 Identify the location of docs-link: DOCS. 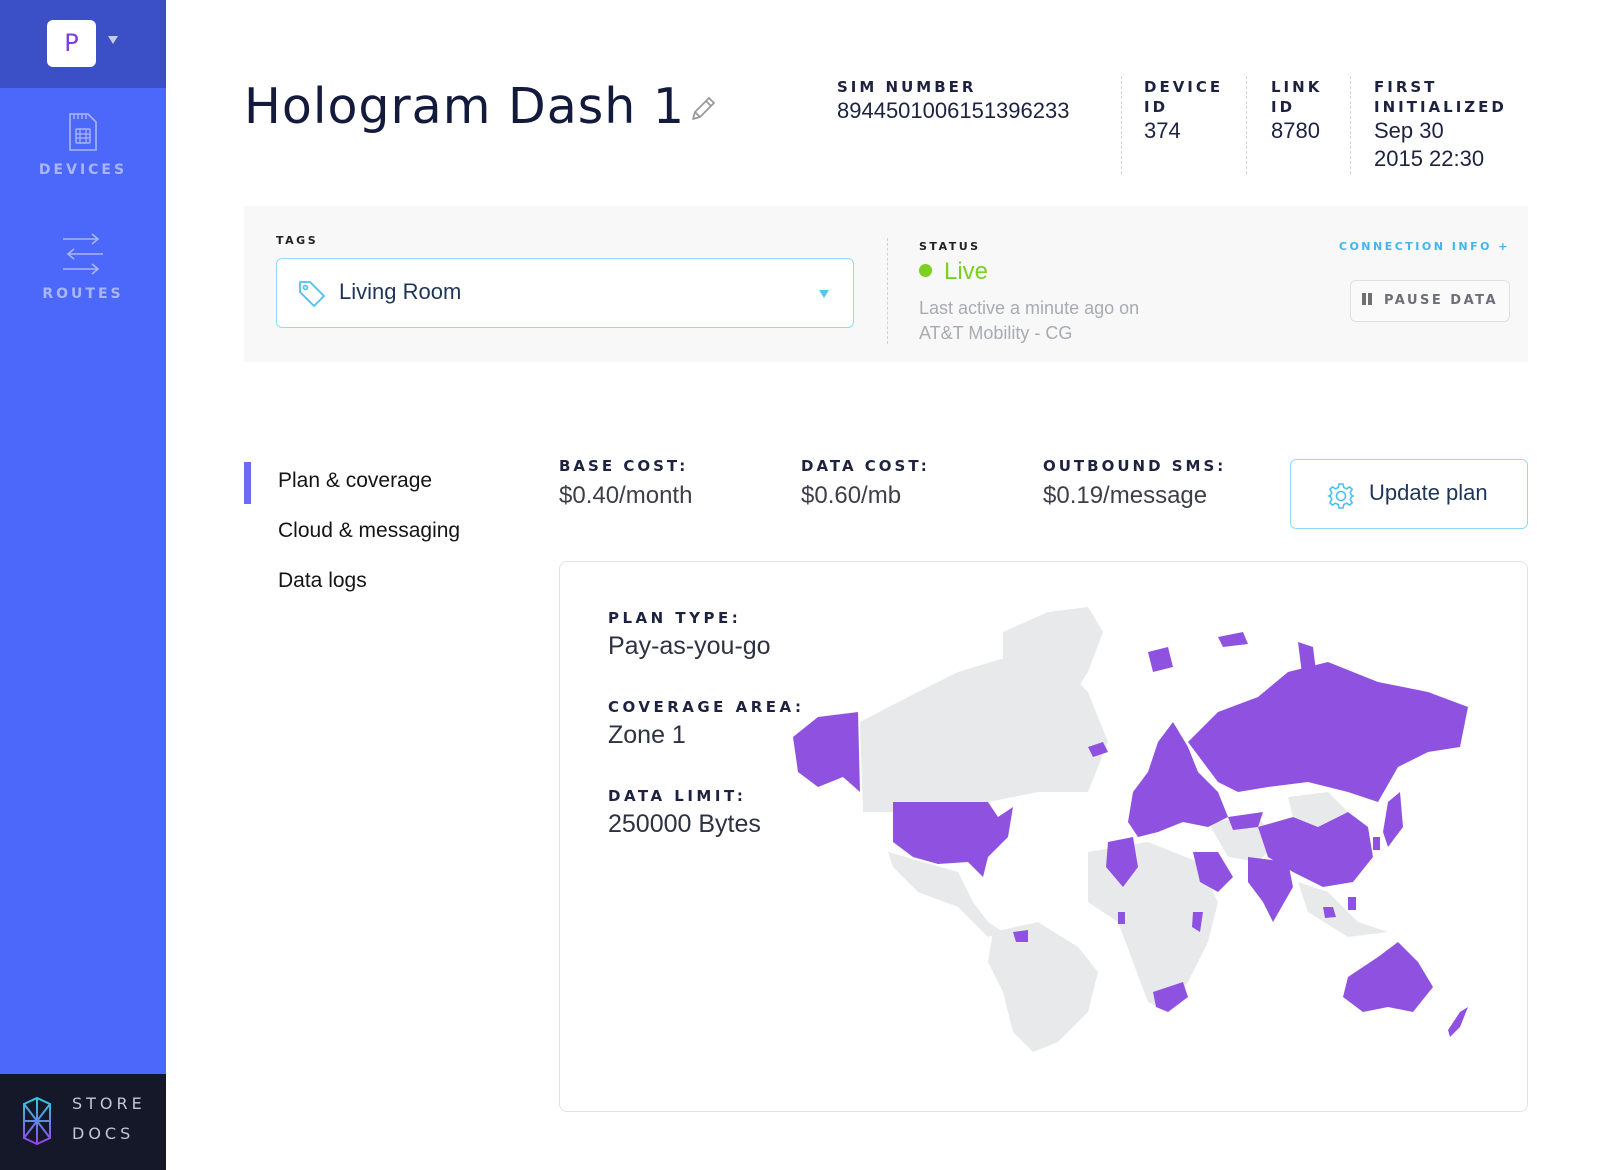
(103, 1133).